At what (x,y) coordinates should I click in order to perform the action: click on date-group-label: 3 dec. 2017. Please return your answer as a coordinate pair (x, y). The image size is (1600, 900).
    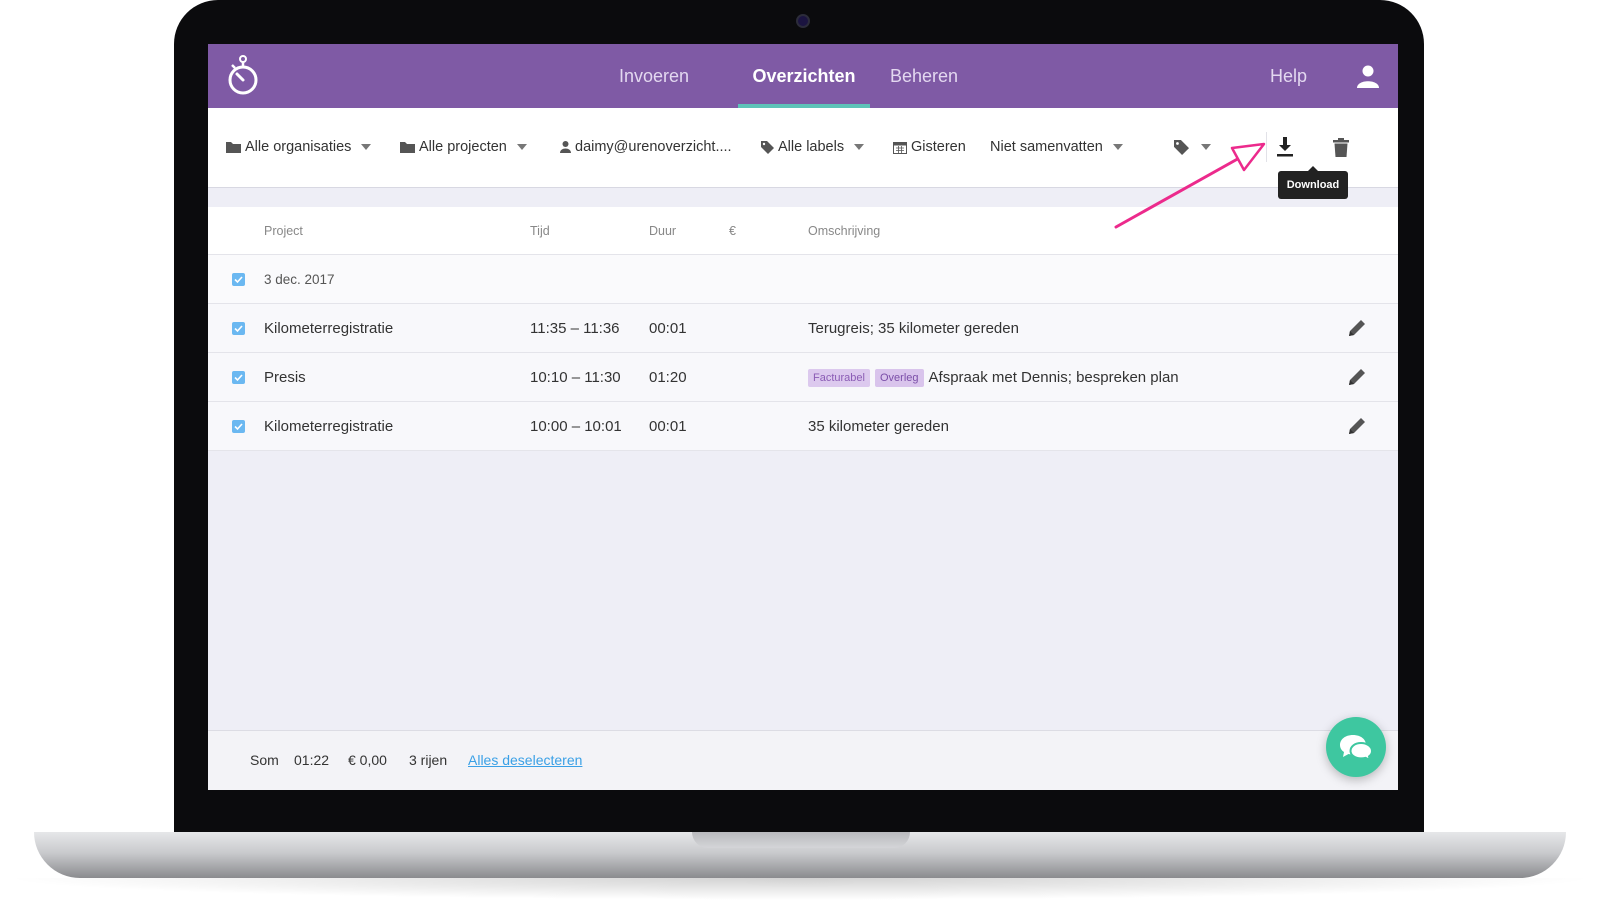
    Looking at the image, I should click on (299, 279).